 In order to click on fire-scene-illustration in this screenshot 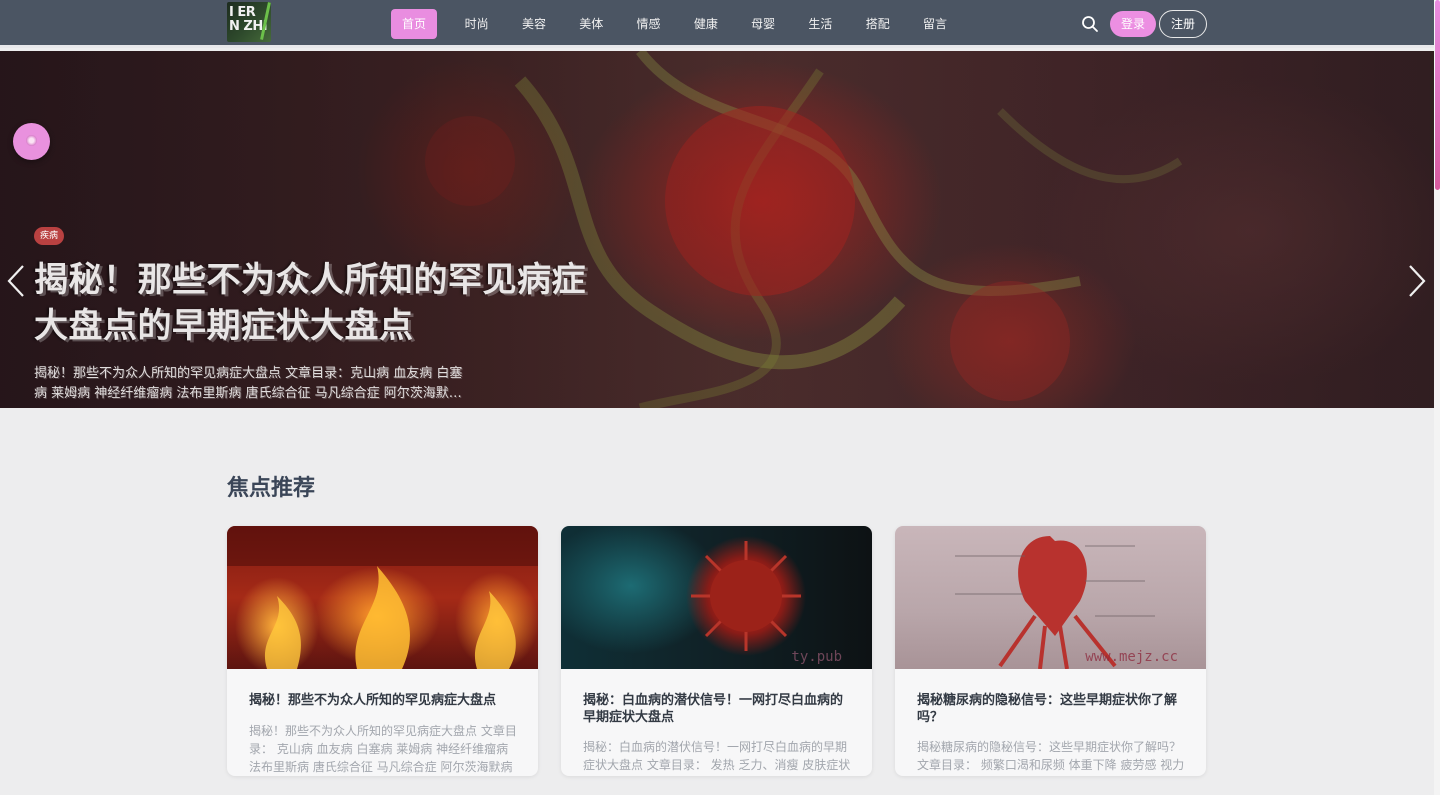, I will do `click(382, 597)`.